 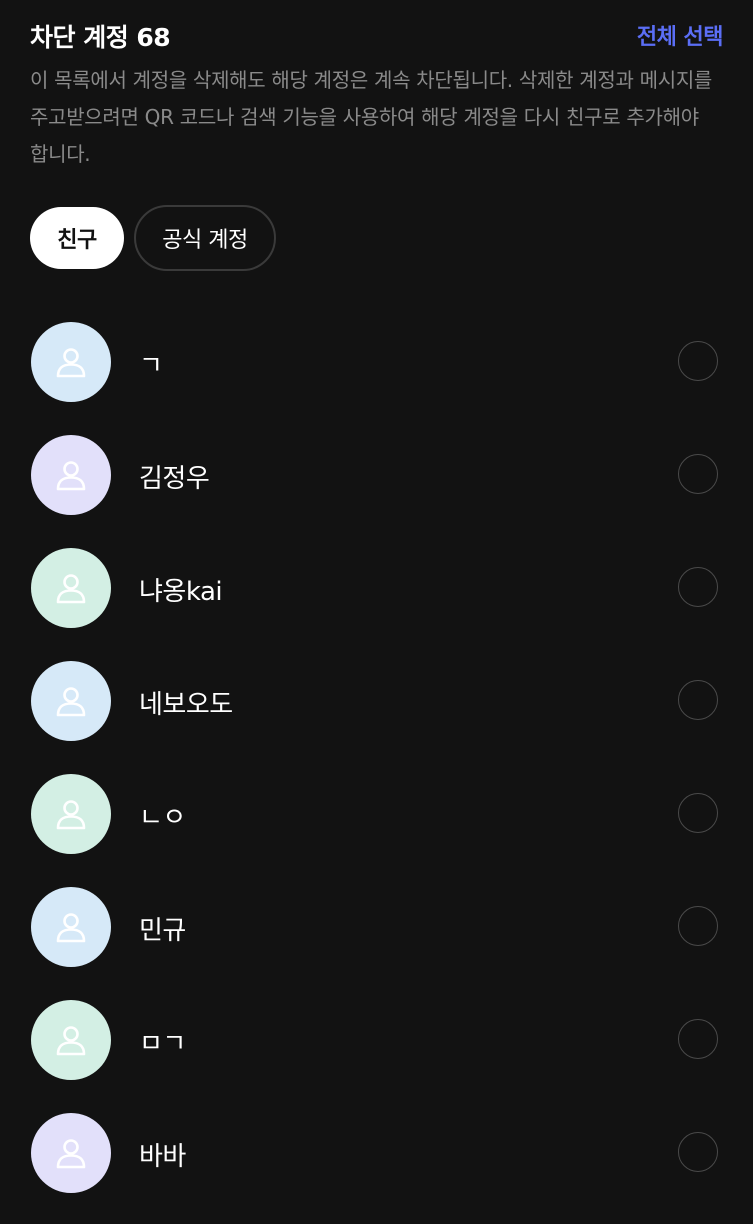 What do you see at coordinates (680, 35) in the screenshot?
I see `select-all-button: 전체 선택` at bounding box center [680, 35].